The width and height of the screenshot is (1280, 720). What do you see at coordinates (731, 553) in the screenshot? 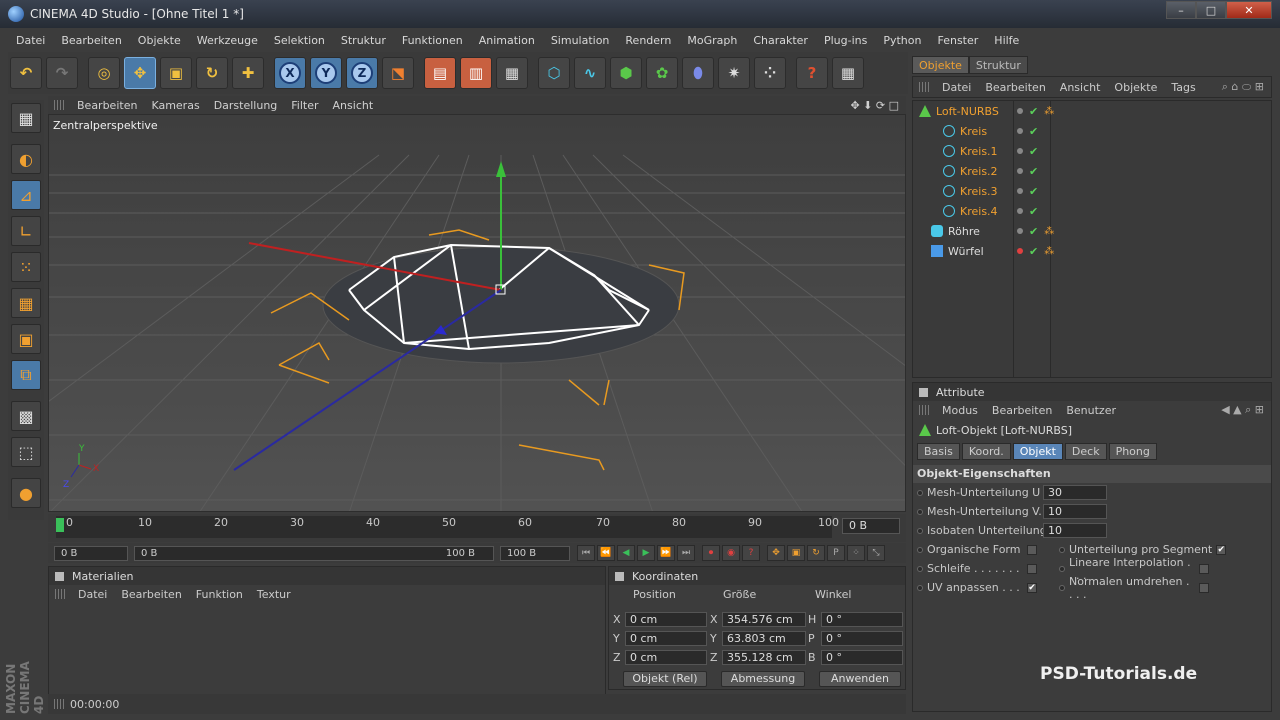
I see `autokey-icon: ◉` at bounding box center [731, 553].